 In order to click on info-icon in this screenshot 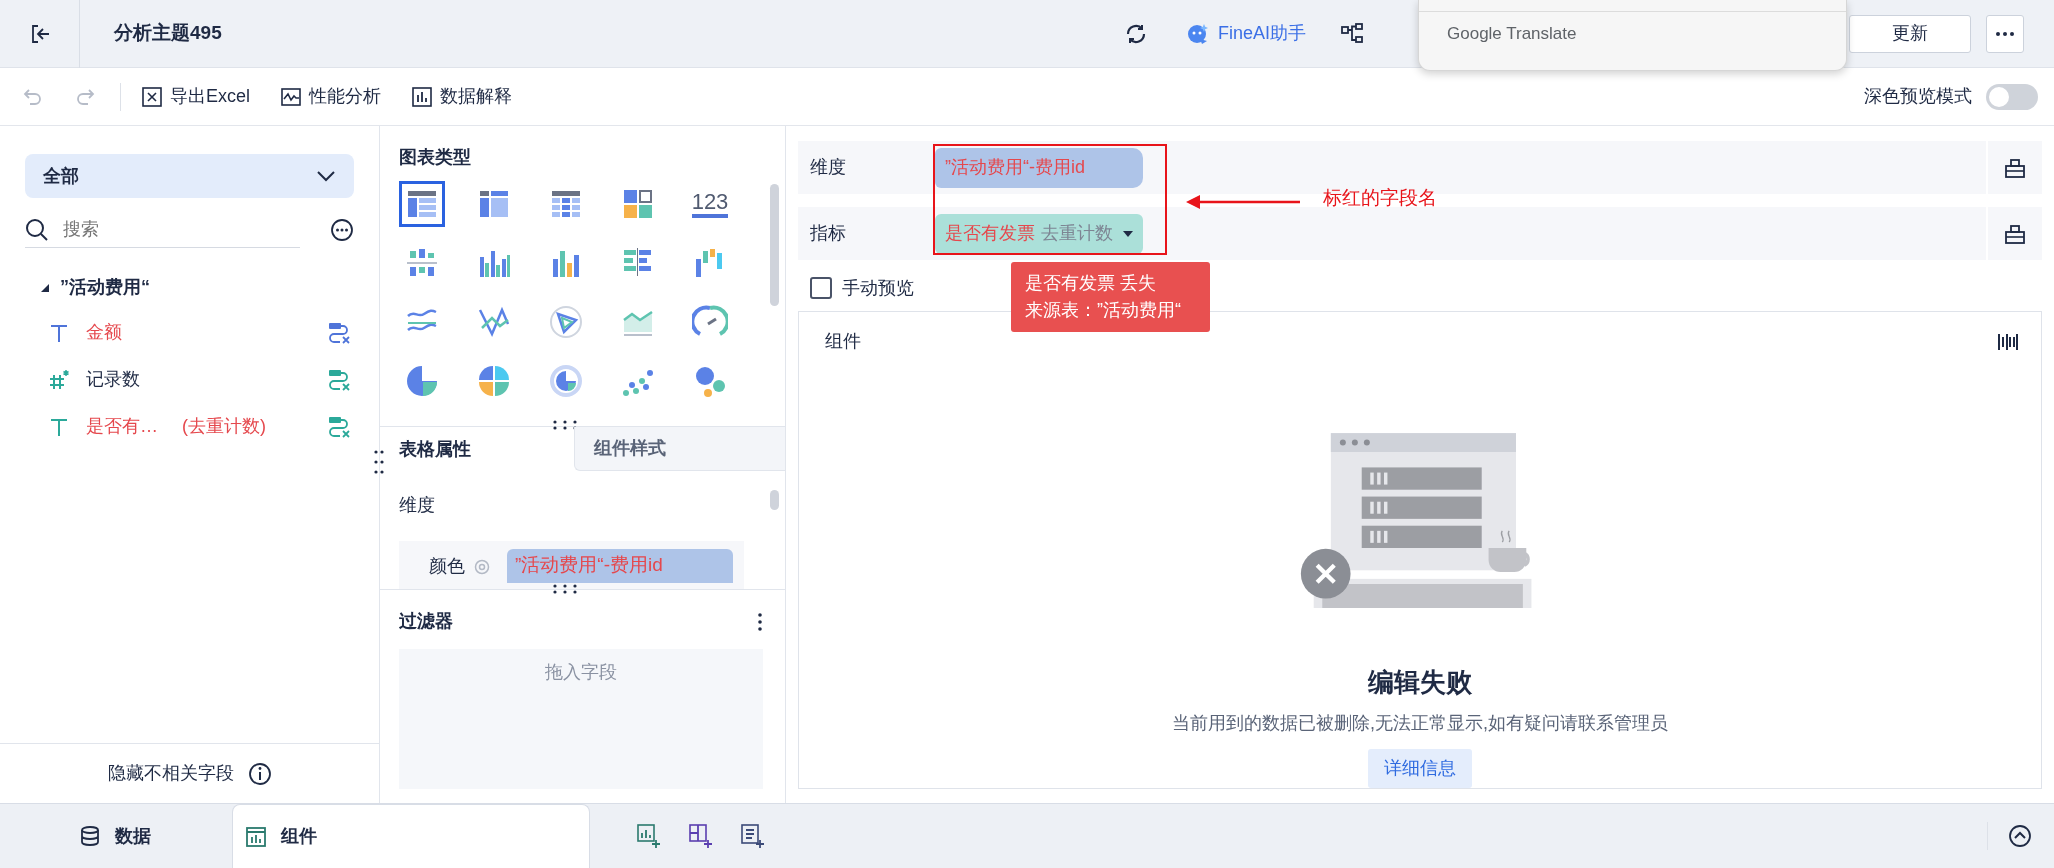, I will do `click(259, 773)`.